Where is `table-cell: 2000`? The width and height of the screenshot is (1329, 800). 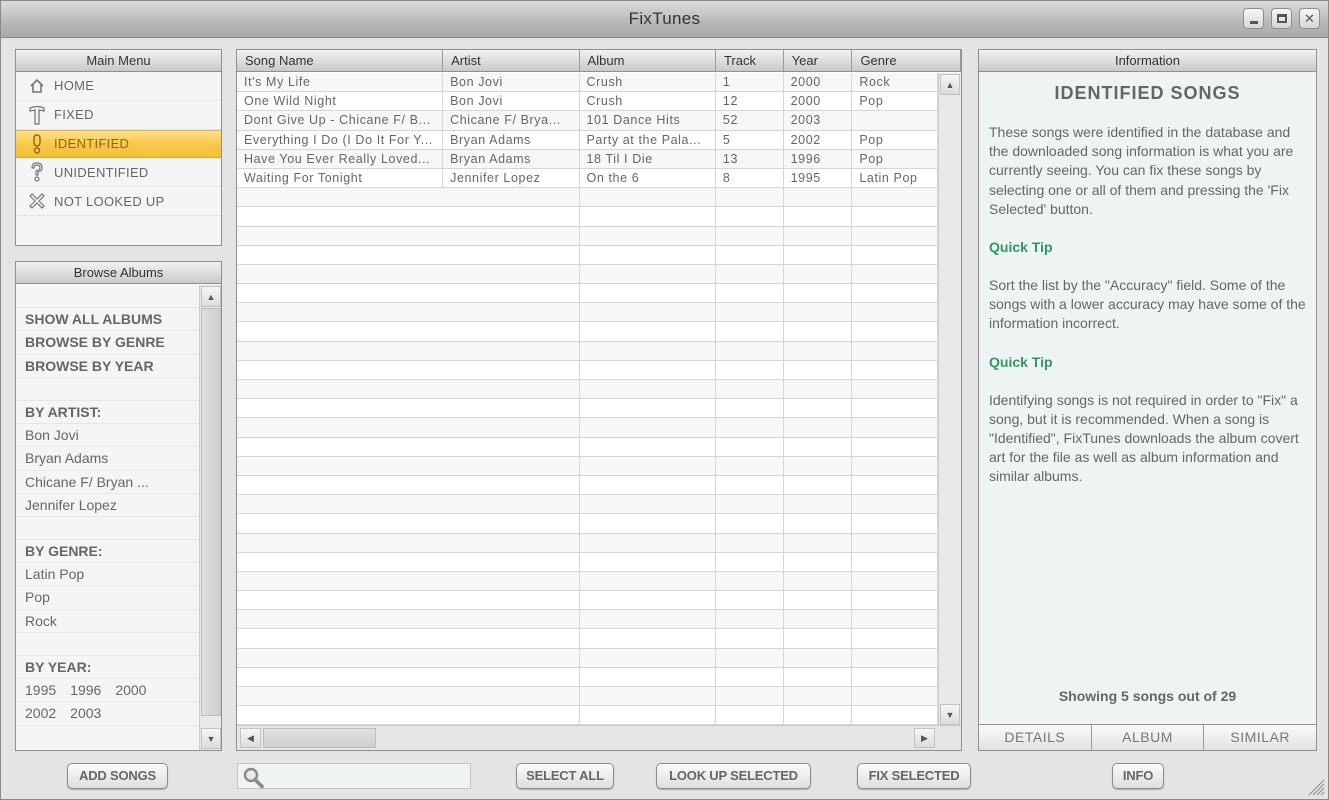 table-cell: 2000 is located at coordinates (818, 101).